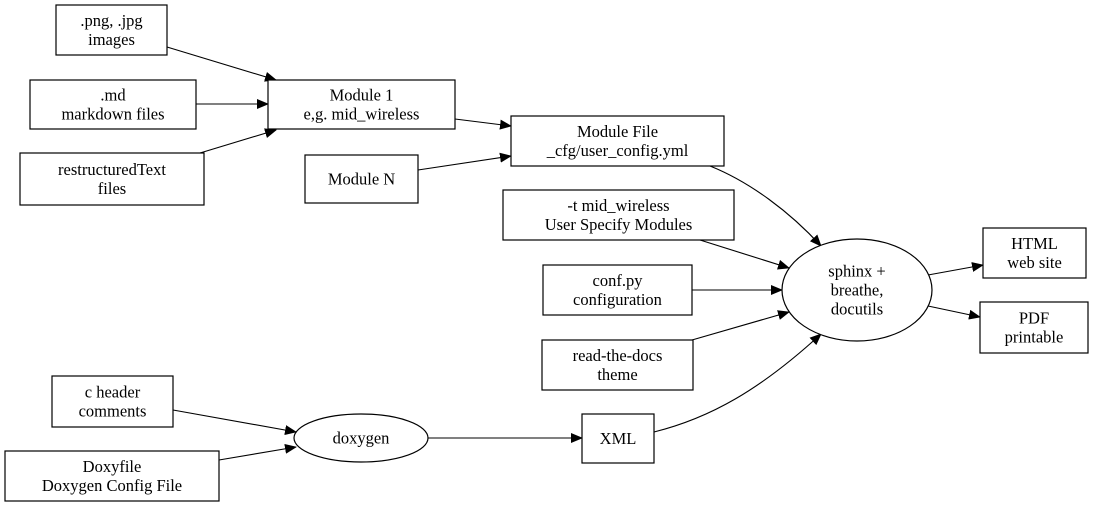 The image size is (1095, 507). What do you see at coordinates (955, 269) in the screenshot?
I see `edge-sphinx-to-html` at bounding box center [955, 269].